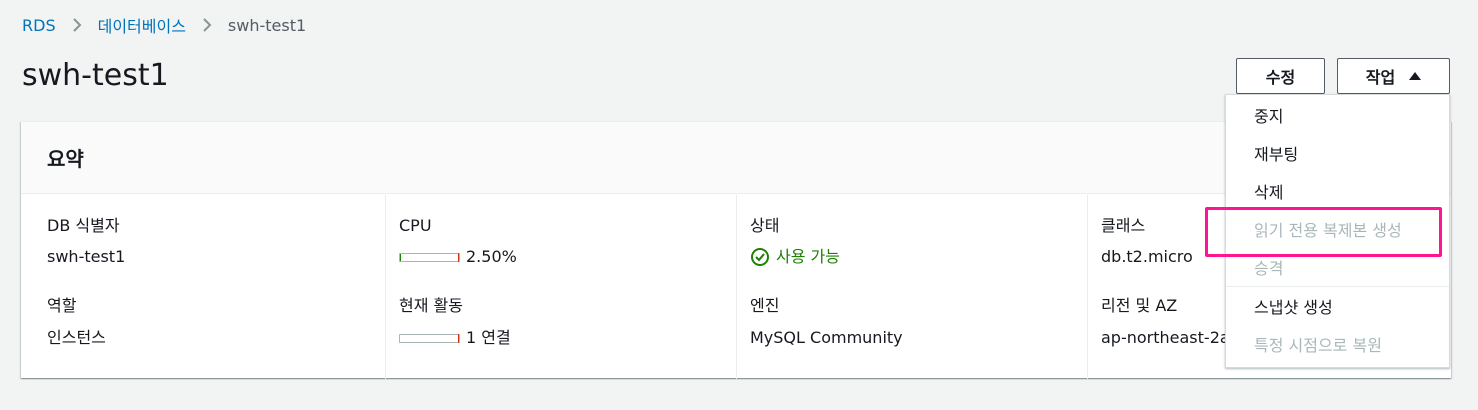  Describe the element at coordinates (1337, 344) in the screenshot. I see `menu-item-restore-point-in-time: 특정 시점으로 복원` at that location.